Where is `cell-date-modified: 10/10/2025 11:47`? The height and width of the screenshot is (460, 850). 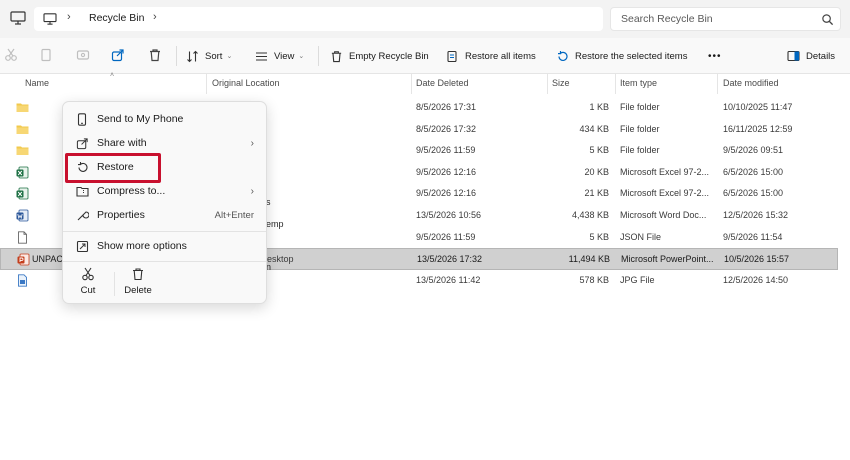
cell-date-modified: 10/10/2025 11:47 is located at coordinates (758, 107).